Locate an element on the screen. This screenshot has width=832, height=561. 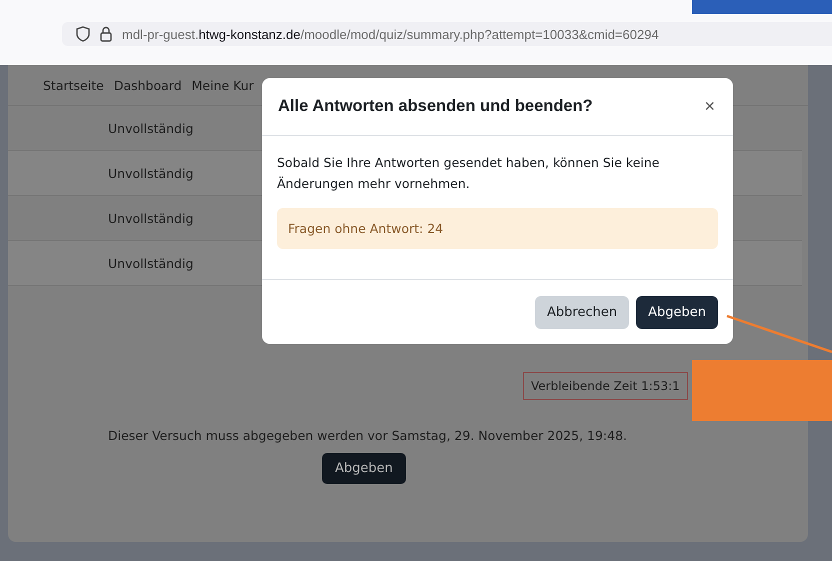
timer-box: Verbleibende Zeit 1:53:1 is located at coordinates (605, 386).